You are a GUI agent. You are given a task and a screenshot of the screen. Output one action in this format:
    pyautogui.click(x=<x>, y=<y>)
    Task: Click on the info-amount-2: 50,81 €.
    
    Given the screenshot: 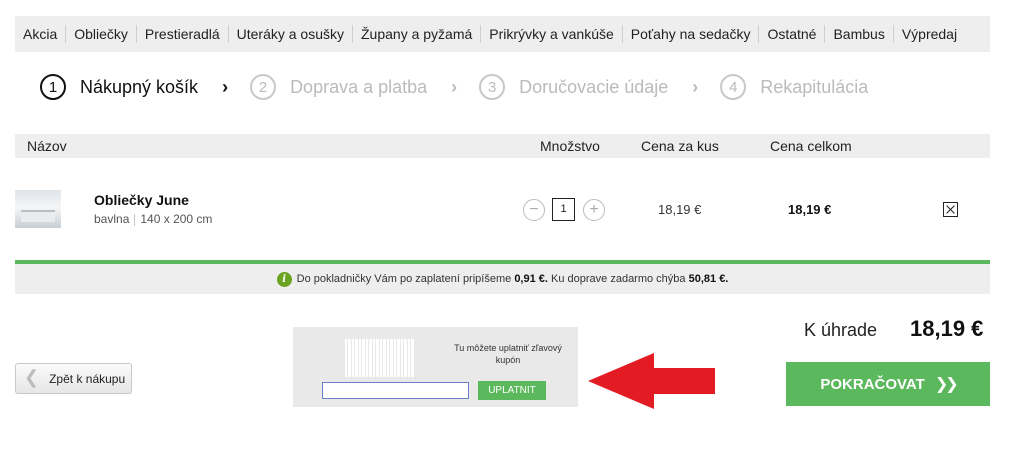 What is the action you would take?
    pyautogui.click(x=708, y=279)
    